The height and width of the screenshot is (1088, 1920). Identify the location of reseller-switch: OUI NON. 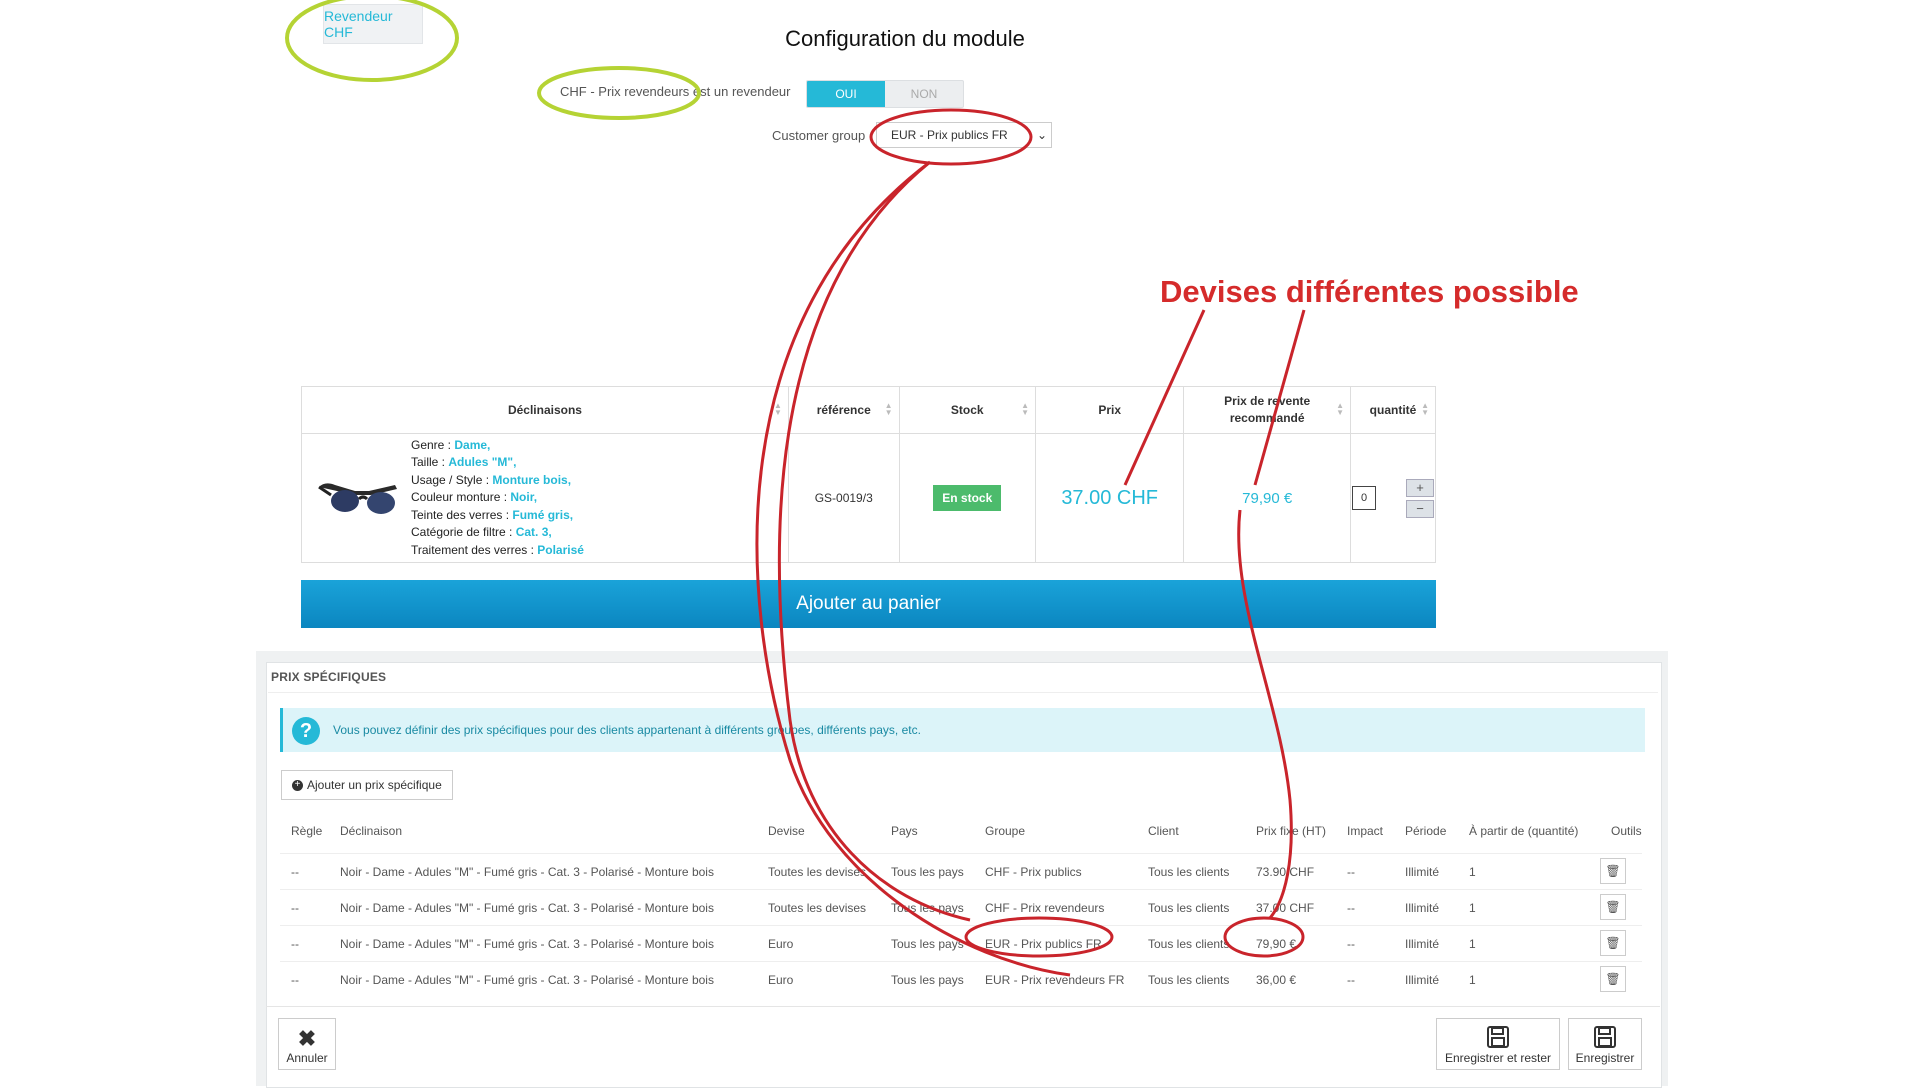
(885, 94).